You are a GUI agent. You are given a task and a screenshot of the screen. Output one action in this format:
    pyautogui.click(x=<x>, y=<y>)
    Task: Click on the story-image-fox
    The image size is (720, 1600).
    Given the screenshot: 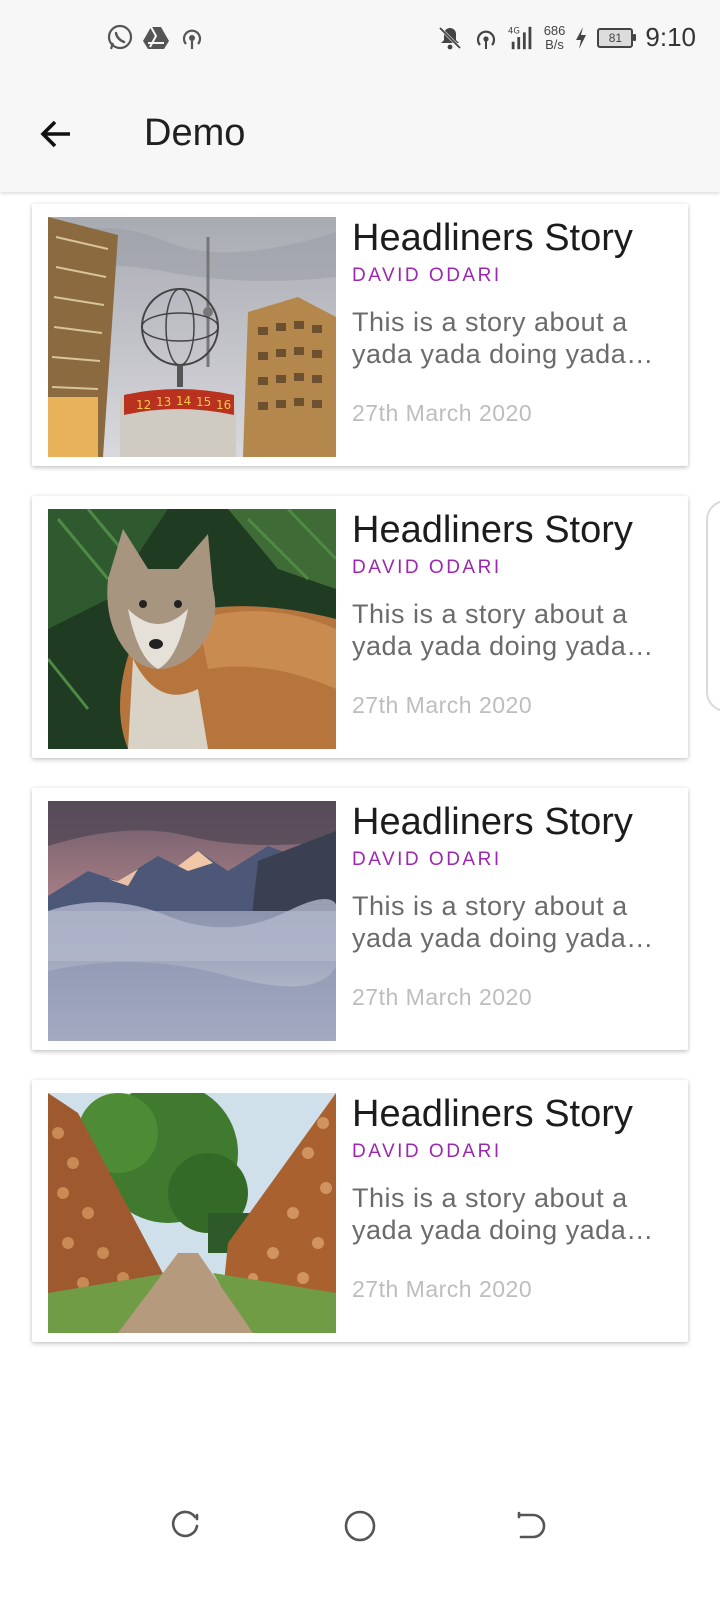 What is the action you would take?
    pyautogui.click(x=192, y=629)
    